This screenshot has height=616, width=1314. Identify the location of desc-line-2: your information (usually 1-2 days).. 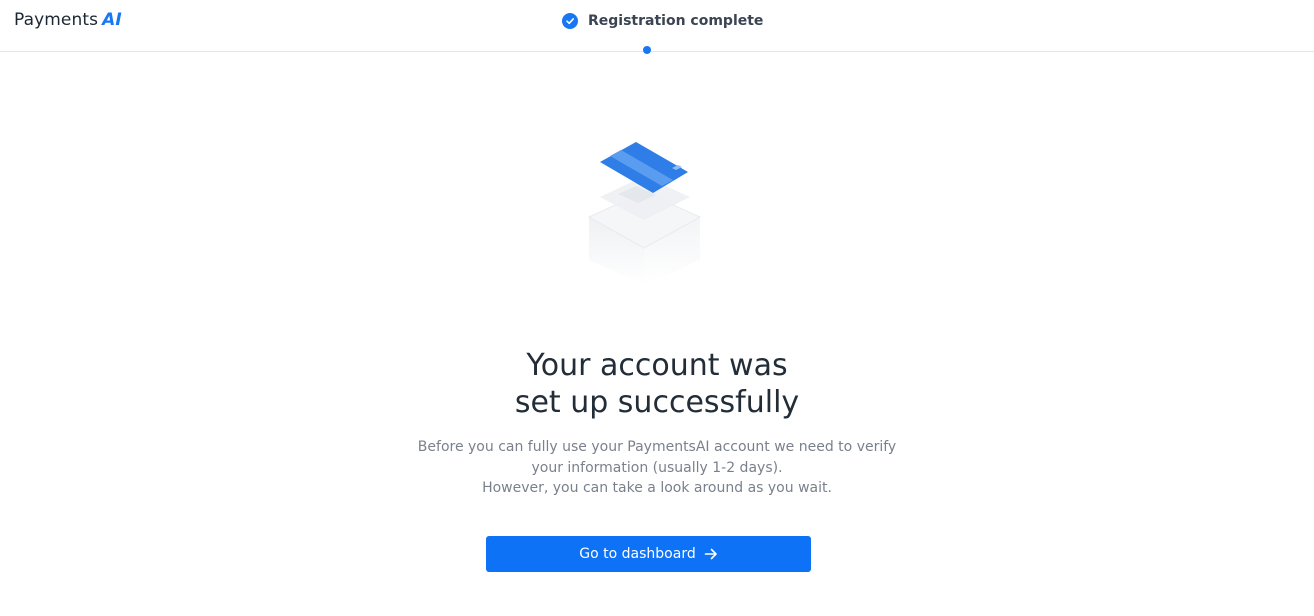
(657, 467).